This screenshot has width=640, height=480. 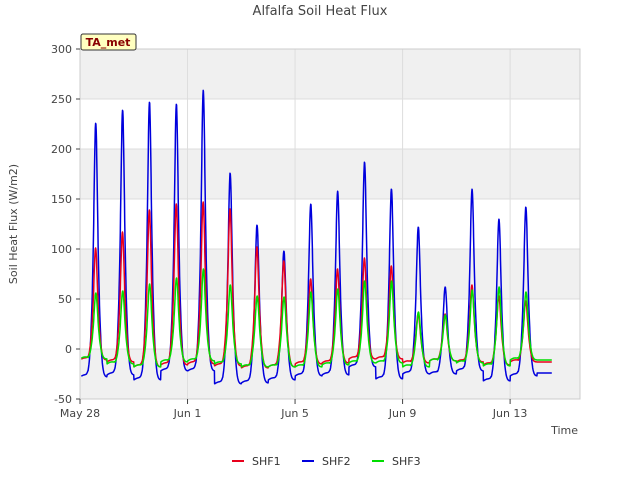 I want to click on chart-title: Alfalfa Soil Heat Flux, so click(x=320, y=11).